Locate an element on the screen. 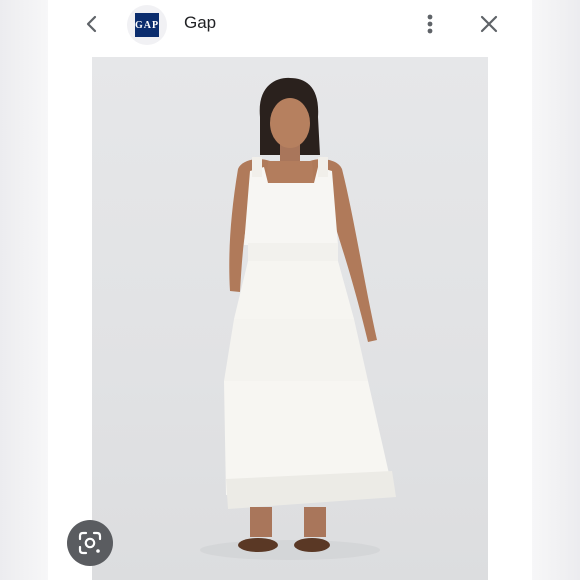 Image resolution: width=580 pixels, height=580 pixels. more-options-button is located at coordinates (430, 24).